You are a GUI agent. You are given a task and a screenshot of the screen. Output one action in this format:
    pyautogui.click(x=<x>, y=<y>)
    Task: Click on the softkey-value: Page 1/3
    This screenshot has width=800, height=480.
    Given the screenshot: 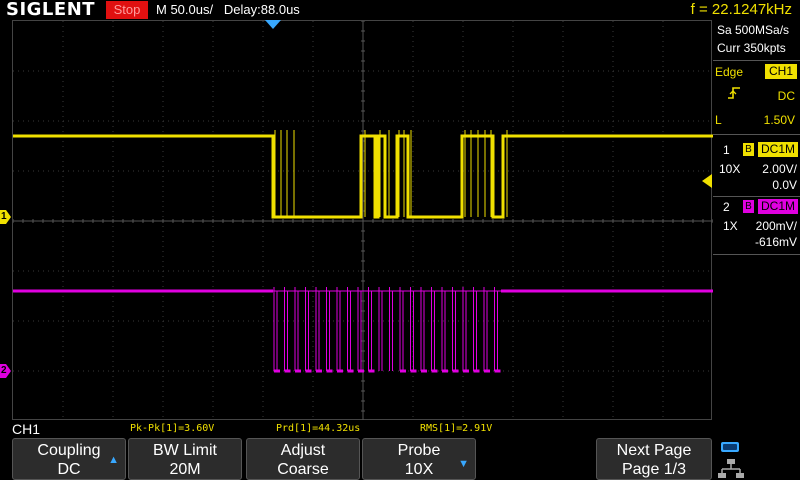 What is the action you would take?
    pyautogui.click(x=654, y=469)
    